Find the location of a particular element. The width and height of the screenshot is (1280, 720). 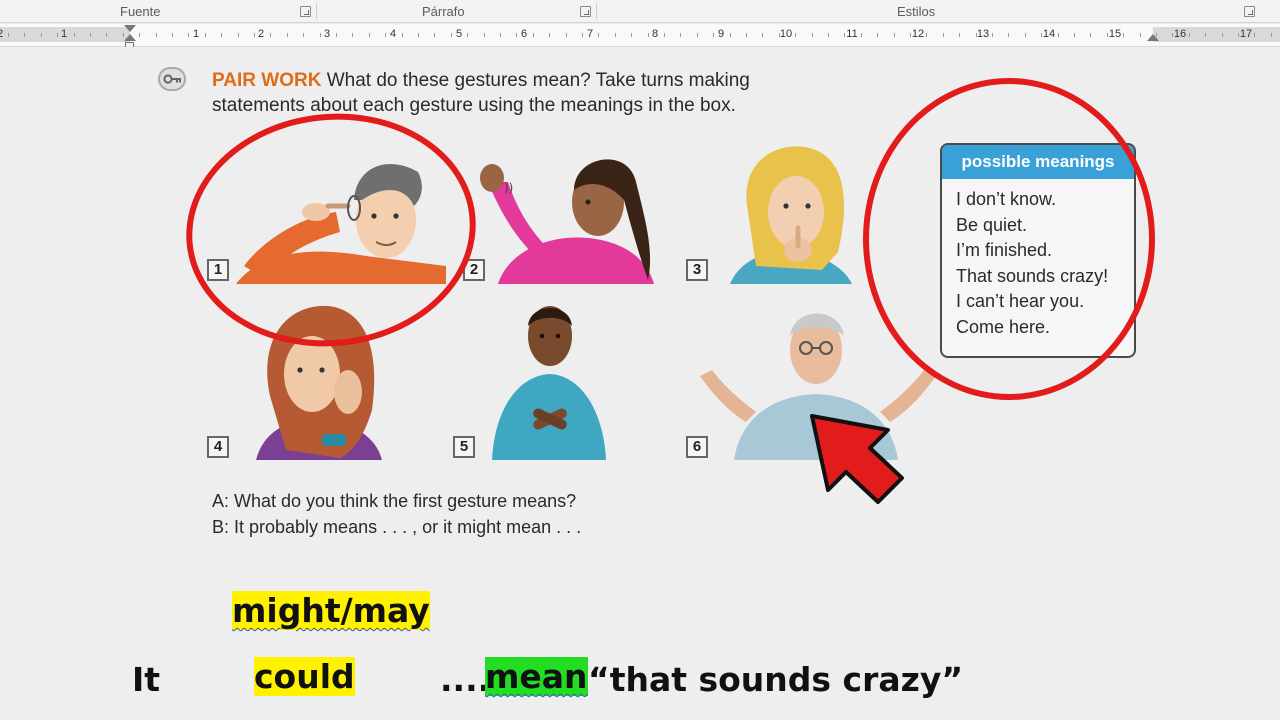

gesture-5-illustration is located at coordinates (549, 383).